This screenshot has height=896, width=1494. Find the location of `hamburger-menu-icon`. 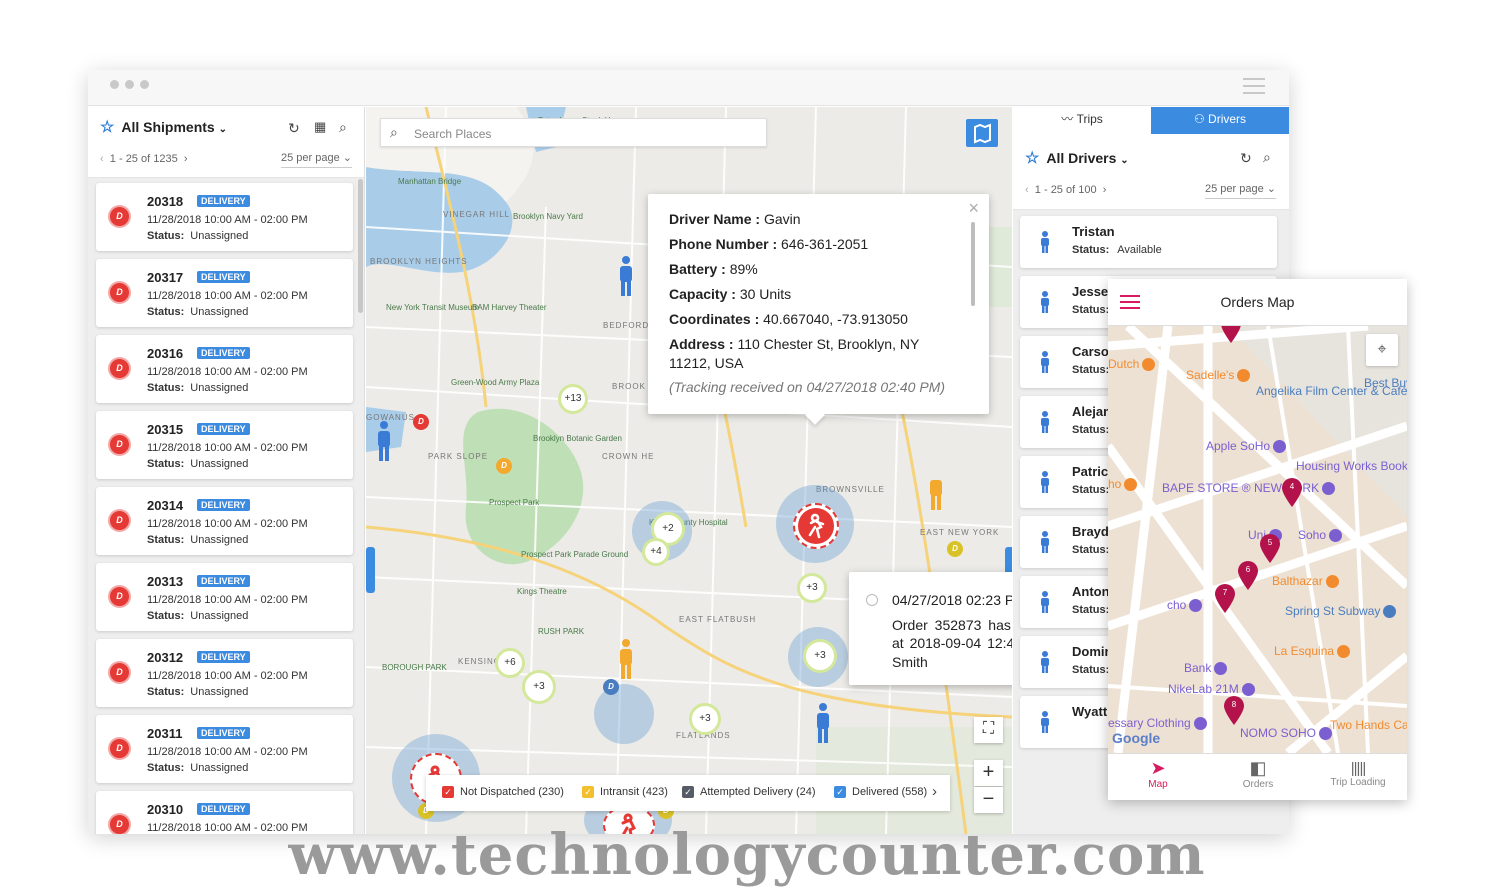

hamburger-menu-icon is located at coordinates (1254, 88).